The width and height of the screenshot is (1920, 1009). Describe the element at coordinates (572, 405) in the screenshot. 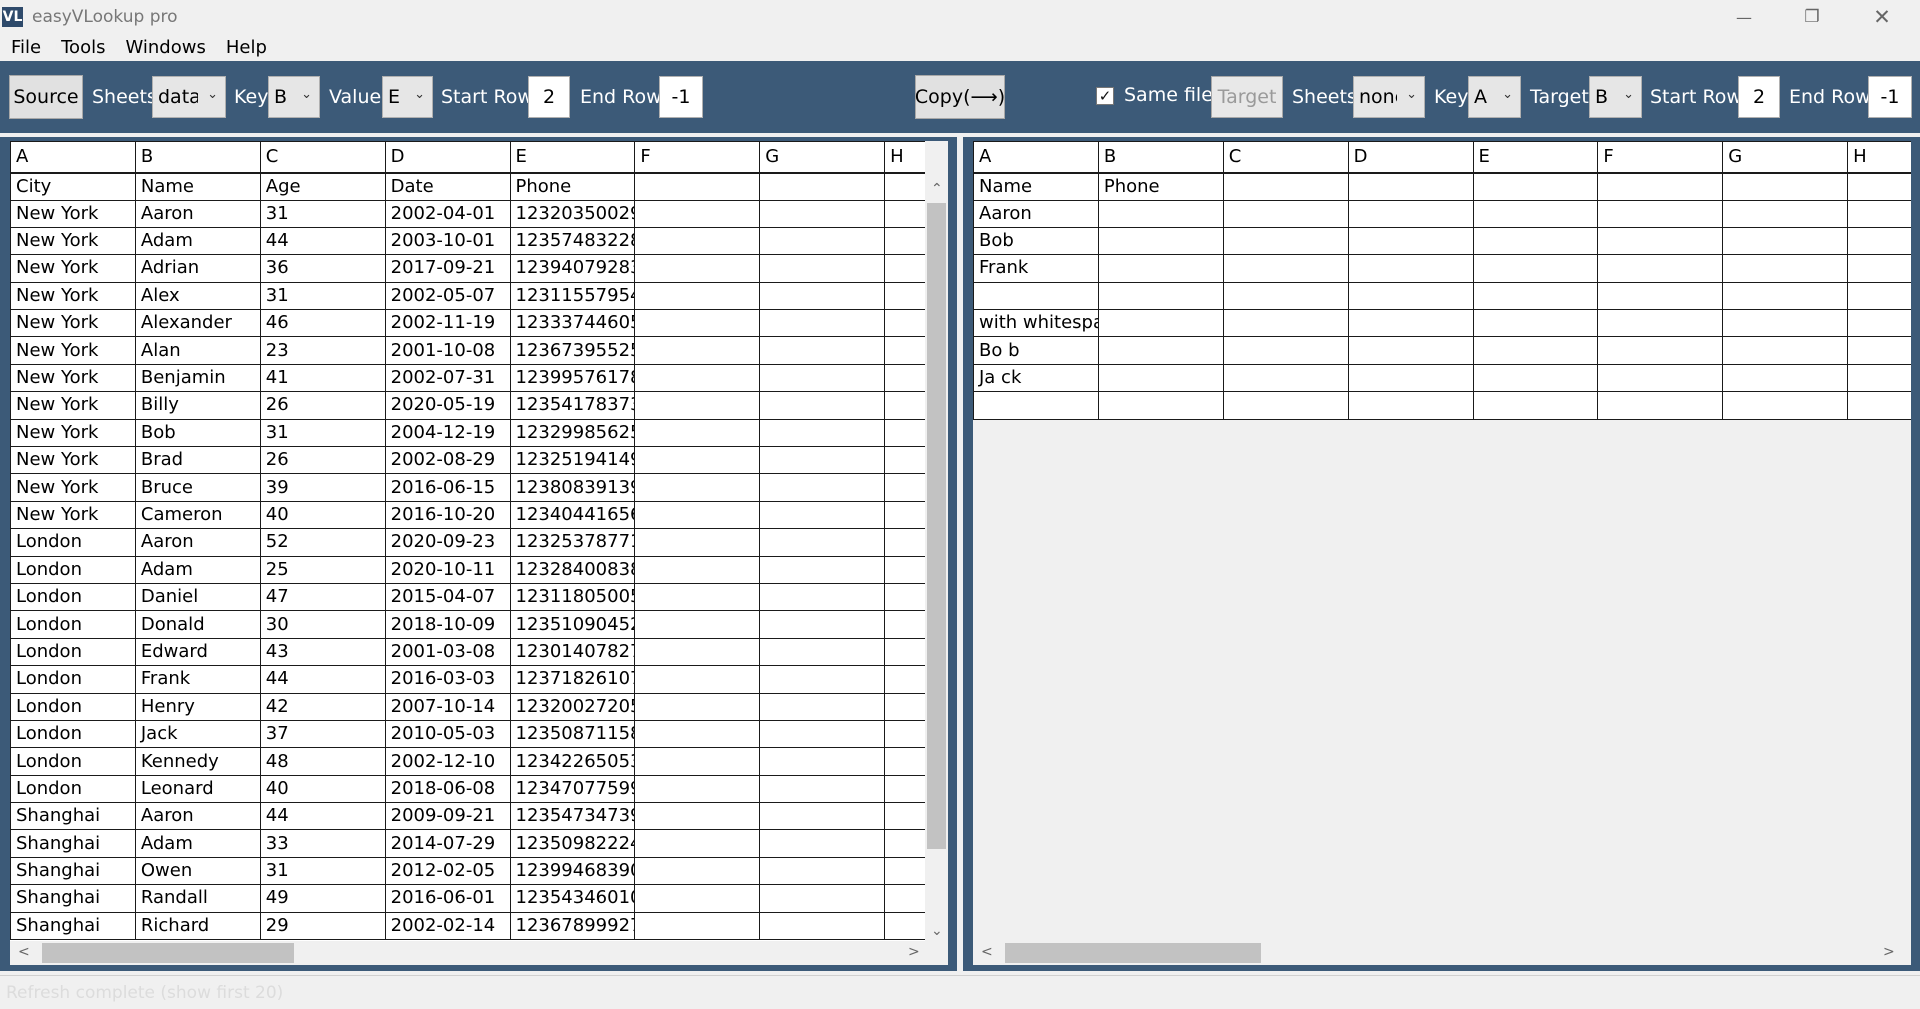

I see `source-cell: 12354178373` at that location.